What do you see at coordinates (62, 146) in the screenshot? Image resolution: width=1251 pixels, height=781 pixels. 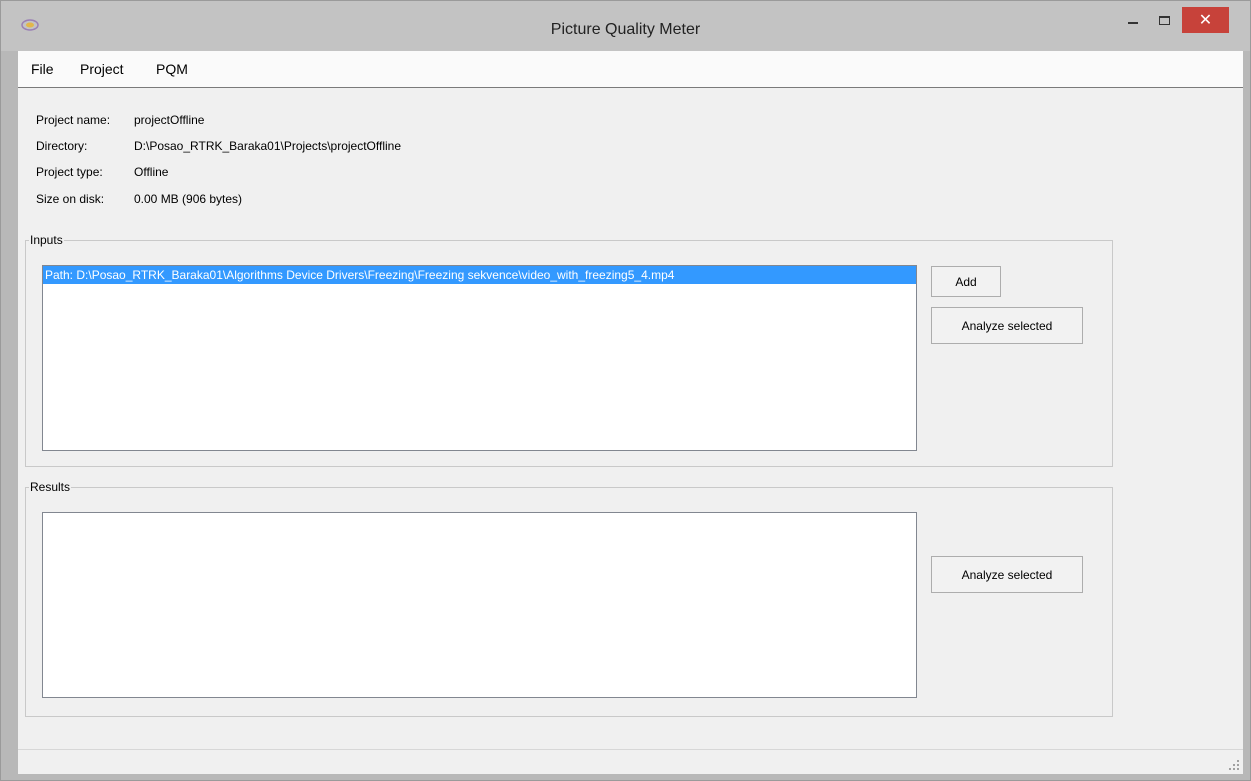 I see `directory-label: Directory:` at bounding box center [62, 146].